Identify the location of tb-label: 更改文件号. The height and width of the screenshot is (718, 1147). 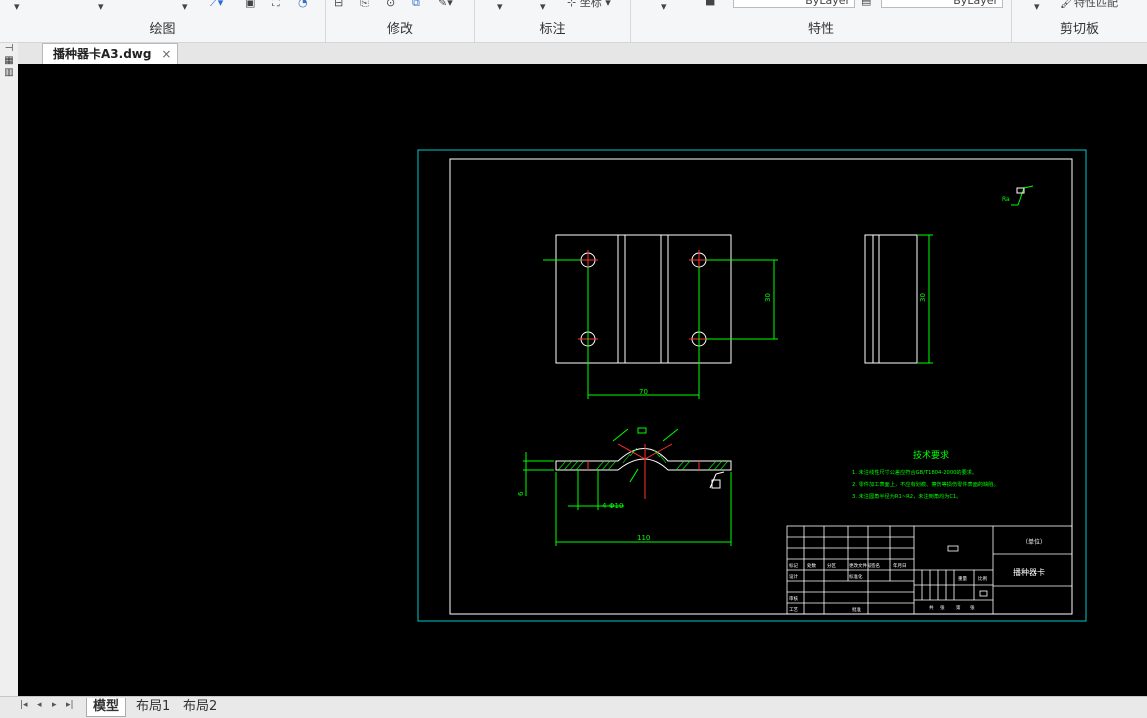
(860, 565).